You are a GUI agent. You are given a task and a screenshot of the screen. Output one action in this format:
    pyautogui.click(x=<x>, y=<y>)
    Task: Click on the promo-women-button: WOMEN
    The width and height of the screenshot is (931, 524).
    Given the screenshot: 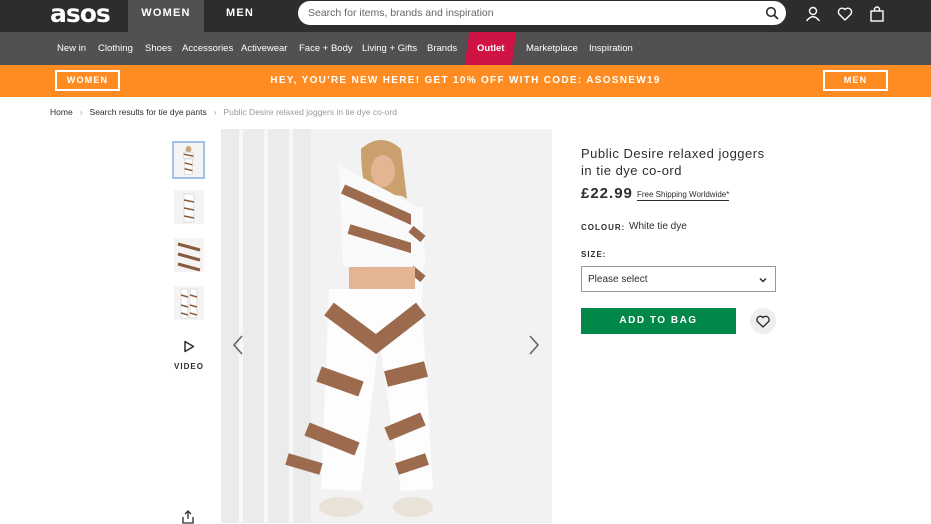 What is the action you would take?
    pyautogui.click(x=87, y=80)
    